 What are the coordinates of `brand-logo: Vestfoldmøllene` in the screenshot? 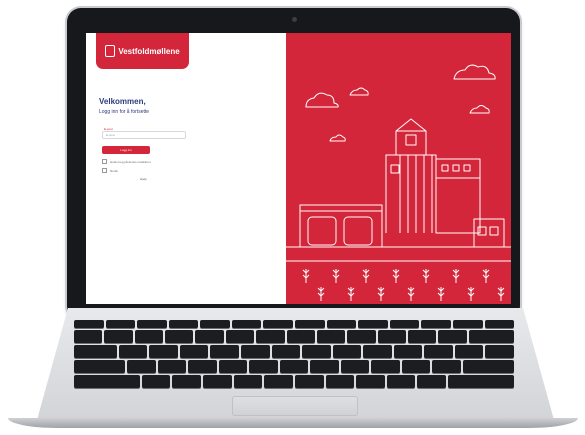 It's located at (142, 51).